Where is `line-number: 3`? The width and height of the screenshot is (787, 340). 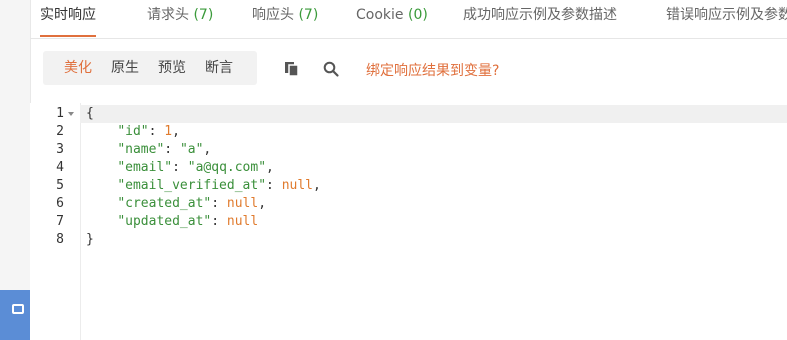
line-number: 3 is located at coordinates (60, 149).